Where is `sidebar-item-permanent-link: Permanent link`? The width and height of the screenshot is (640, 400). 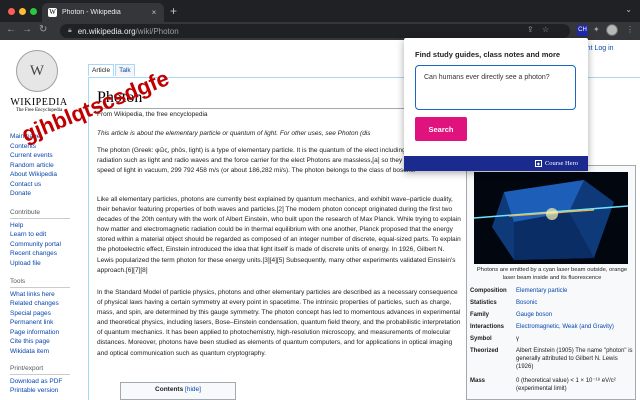 sidebar-item-permanent-link: Permanent link is located at coordinates (48, 323).